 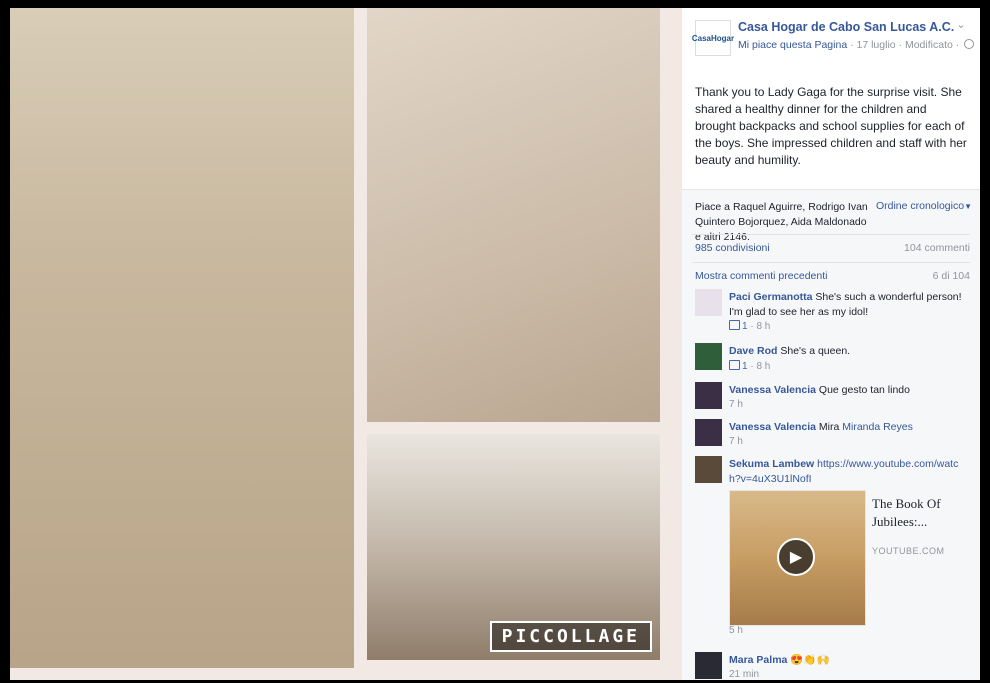 I want to click on comment-body: Vanessa Valencia Mira Miranda Reyes, so click(x=848, y=427).